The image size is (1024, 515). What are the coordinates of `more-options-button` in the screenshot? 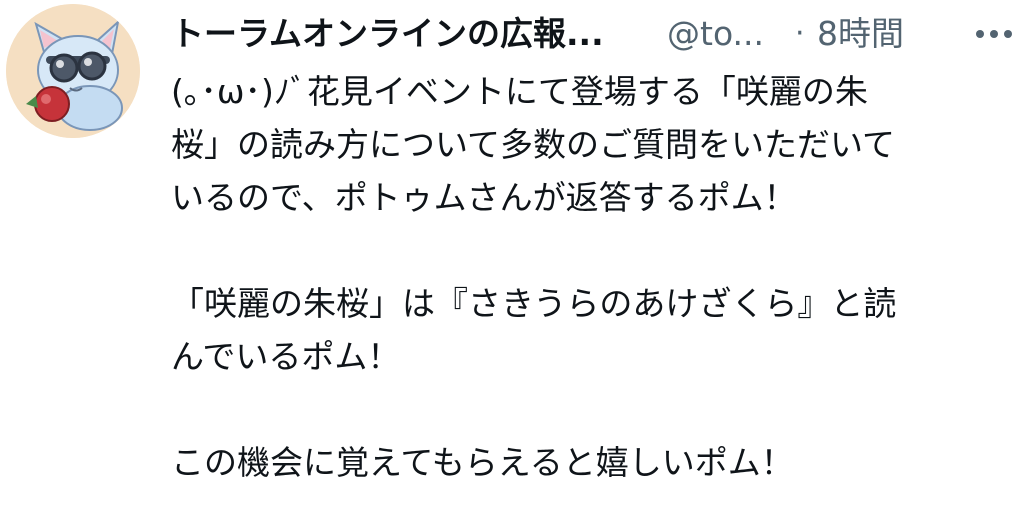 It's located at (994, 34).